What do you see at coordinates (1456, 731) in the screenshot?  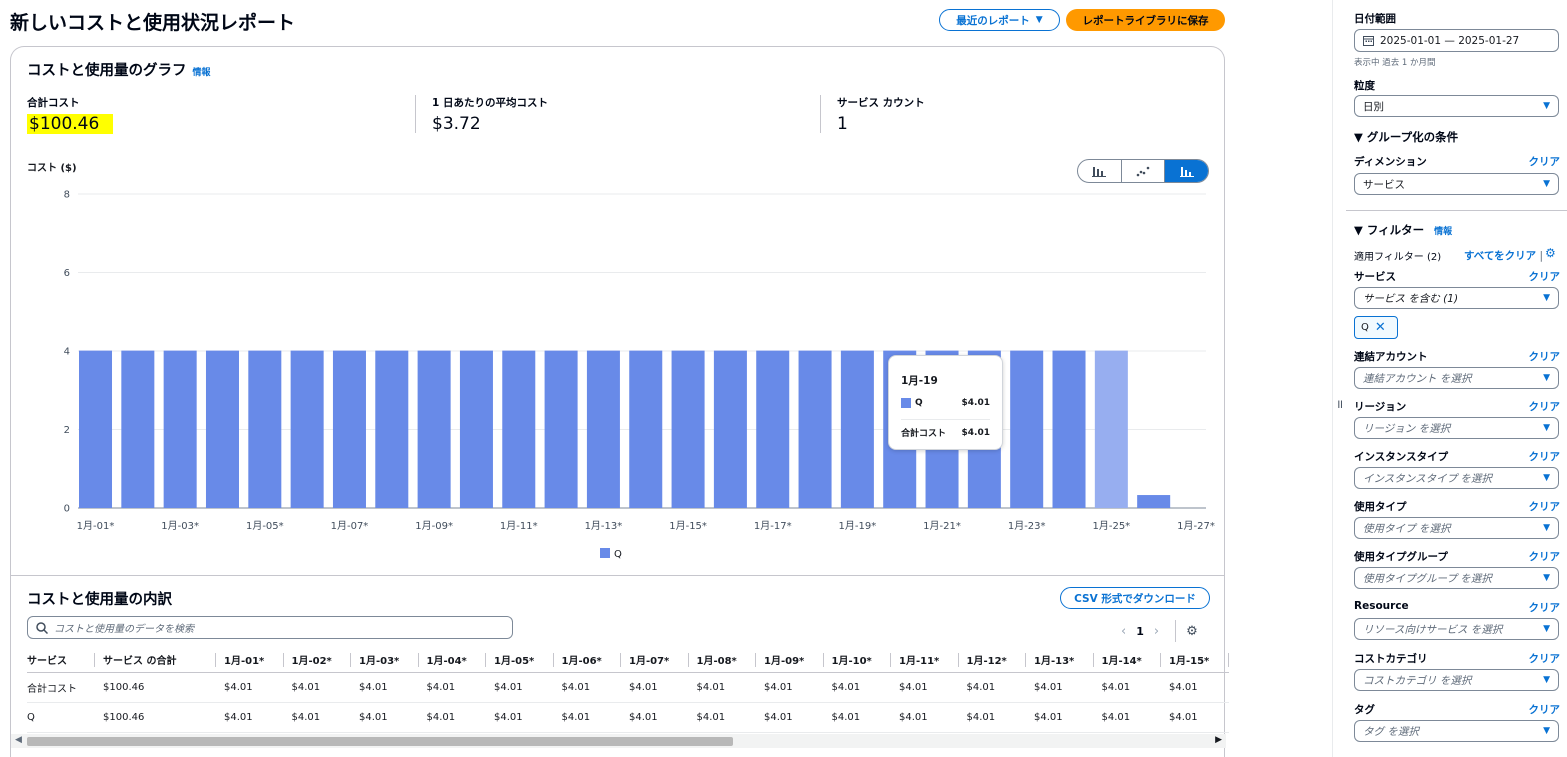 I see `tag-select: タグ を選択 ▼` at bounding box center [1456, 731].